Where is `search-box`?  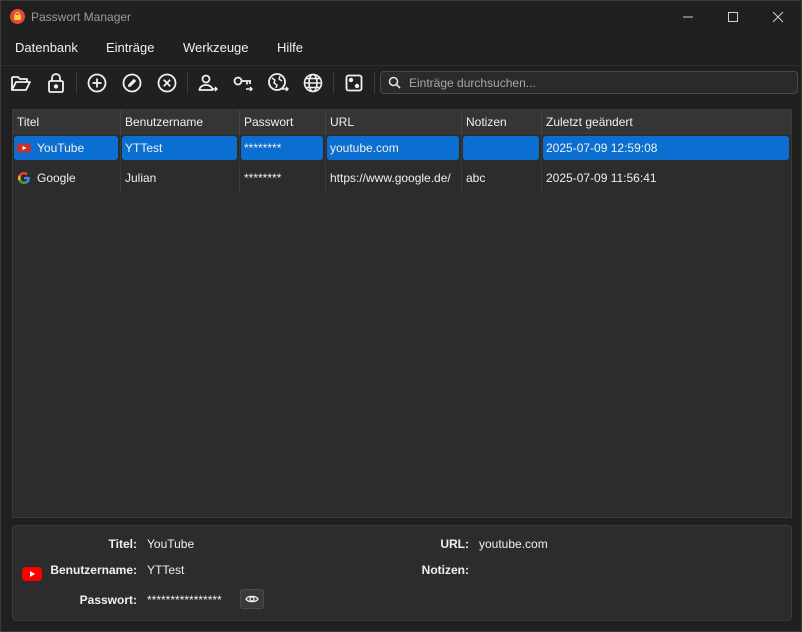 search-box is located at coordinates (589, 82).